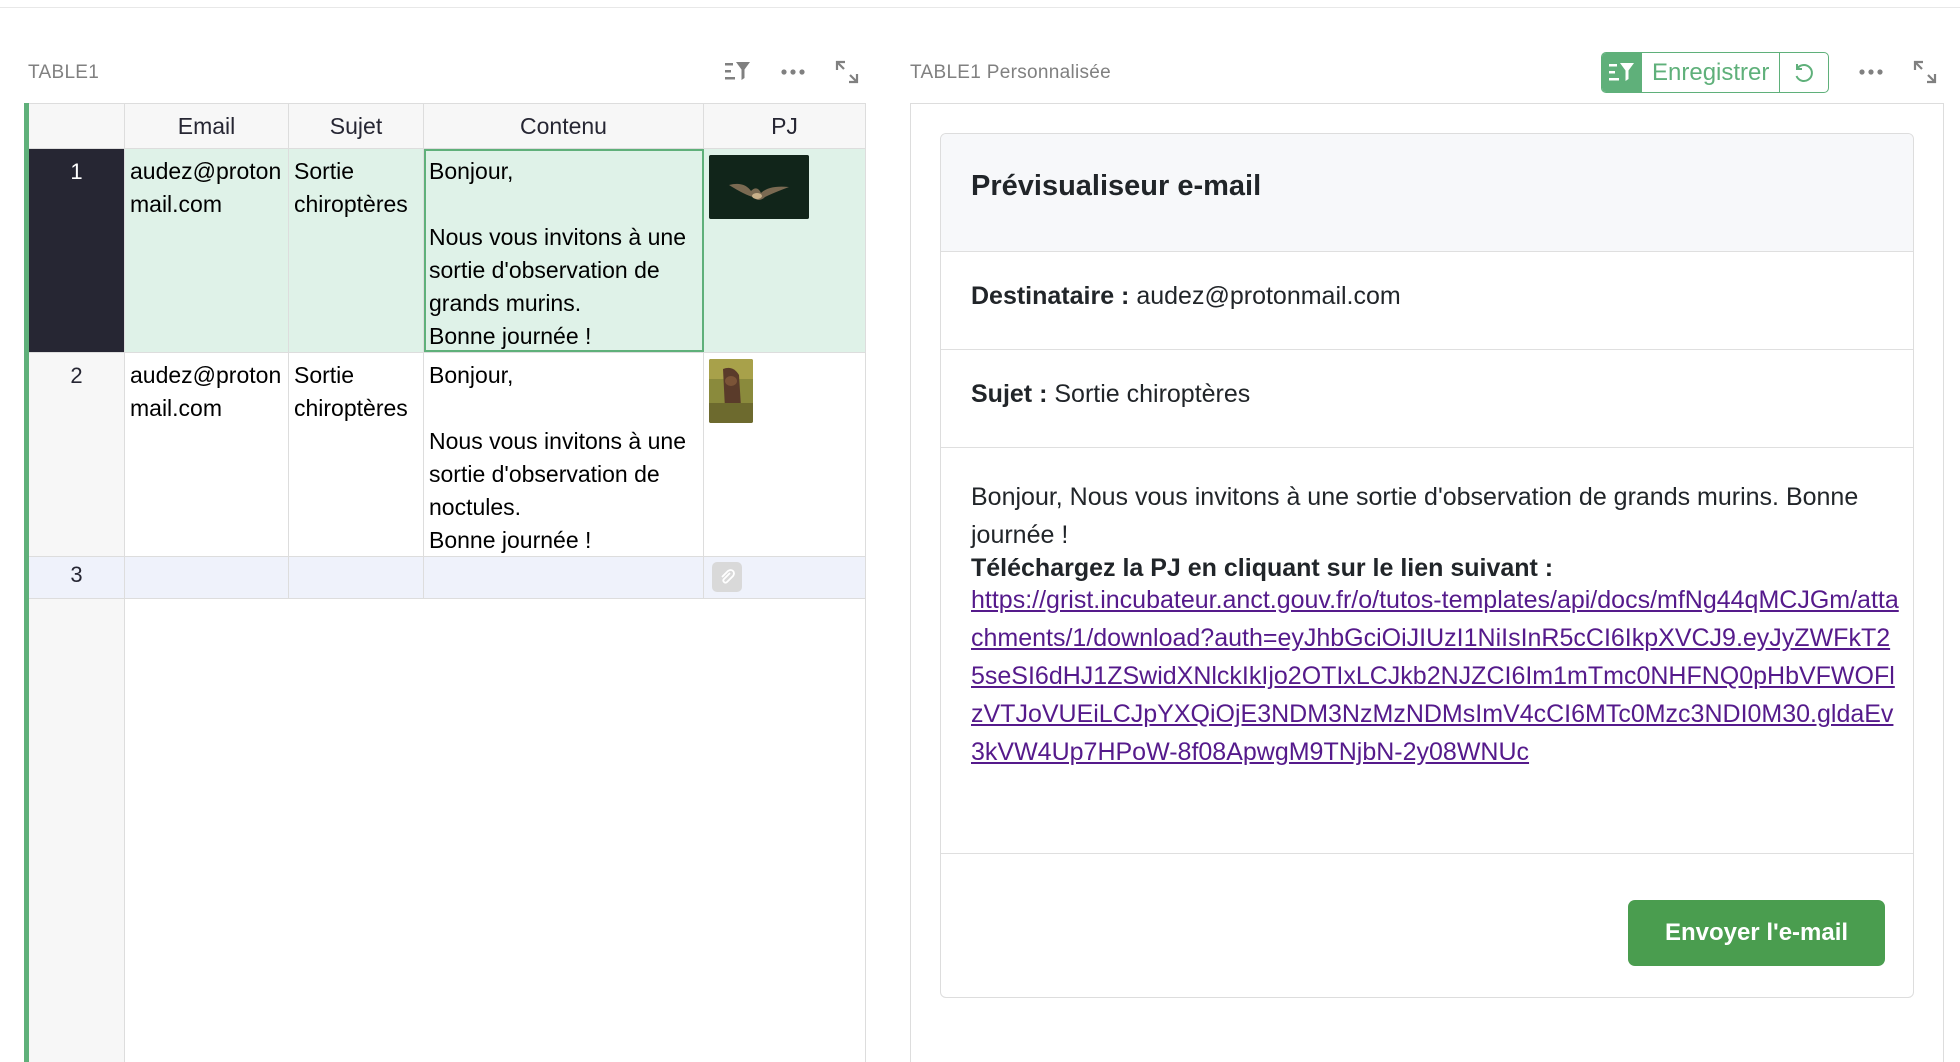 The image size is (1960, 1062). I want to click on save-button: Enregistrer, so click(1711, 72).